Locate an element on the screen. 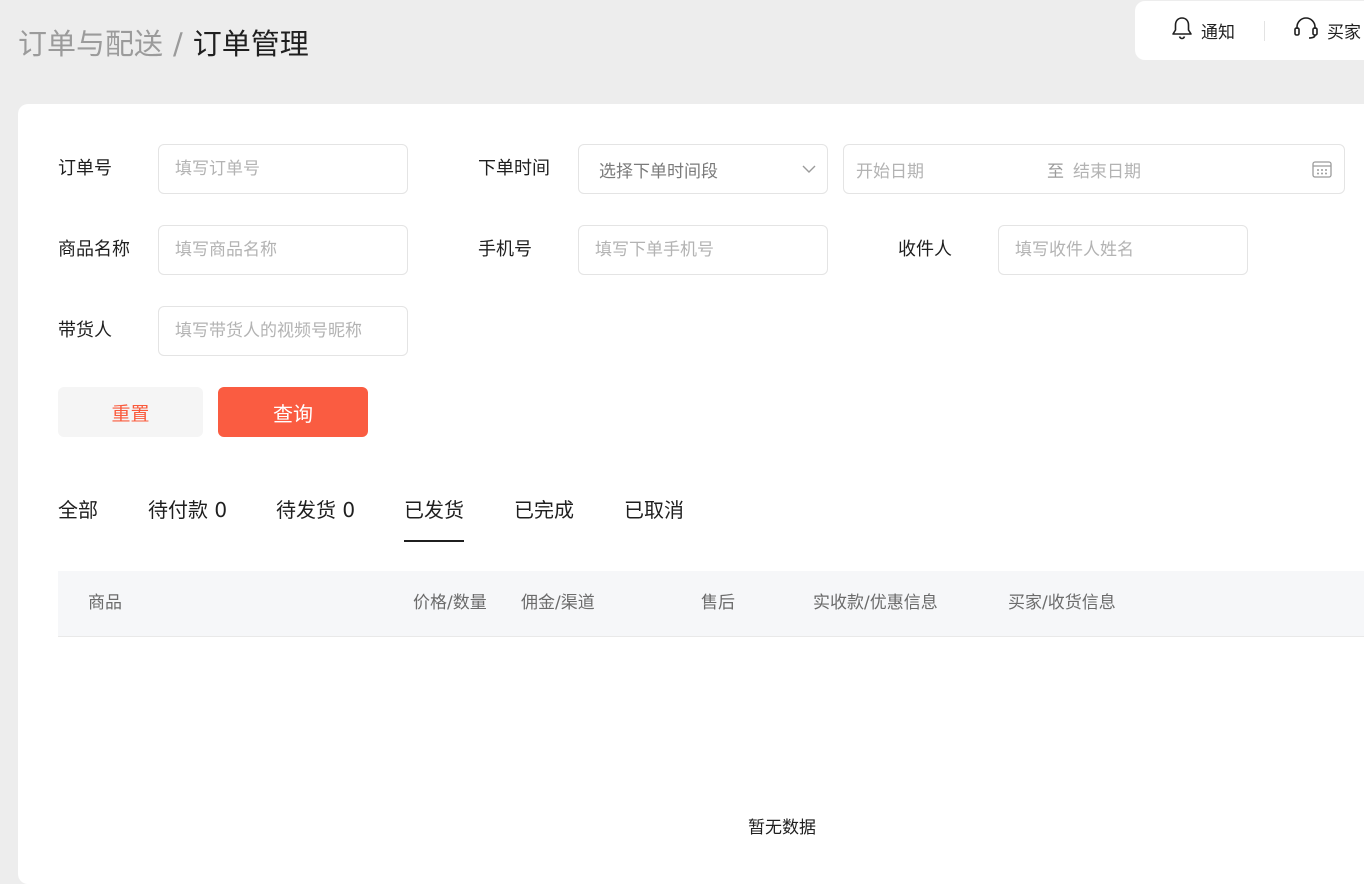  tab-shipped: 已发货 is located at coordinates (434, 518).